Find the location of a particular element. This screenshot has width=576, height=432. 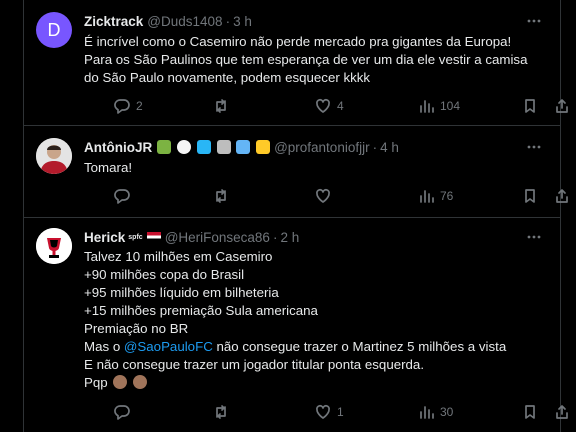

tweet-text: Tomara! is located at coordinates (315, 168).